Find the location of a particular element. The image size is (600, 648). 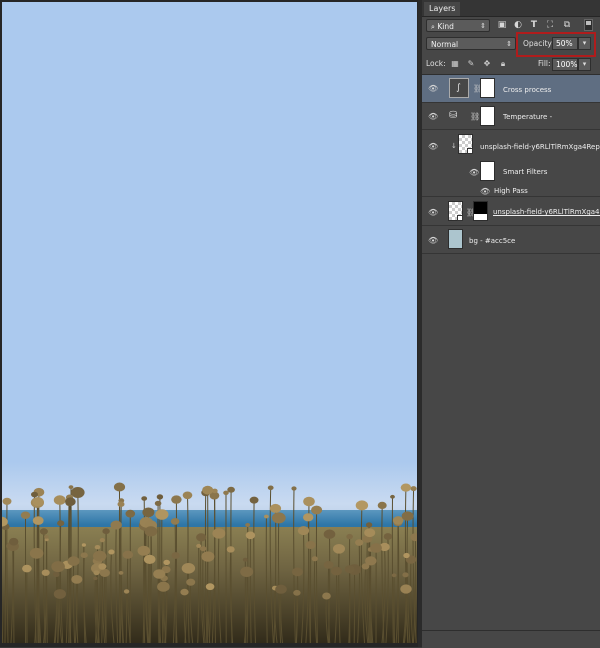

opacity-dropdown-button: ▾ is located at coordinates (584, 43).